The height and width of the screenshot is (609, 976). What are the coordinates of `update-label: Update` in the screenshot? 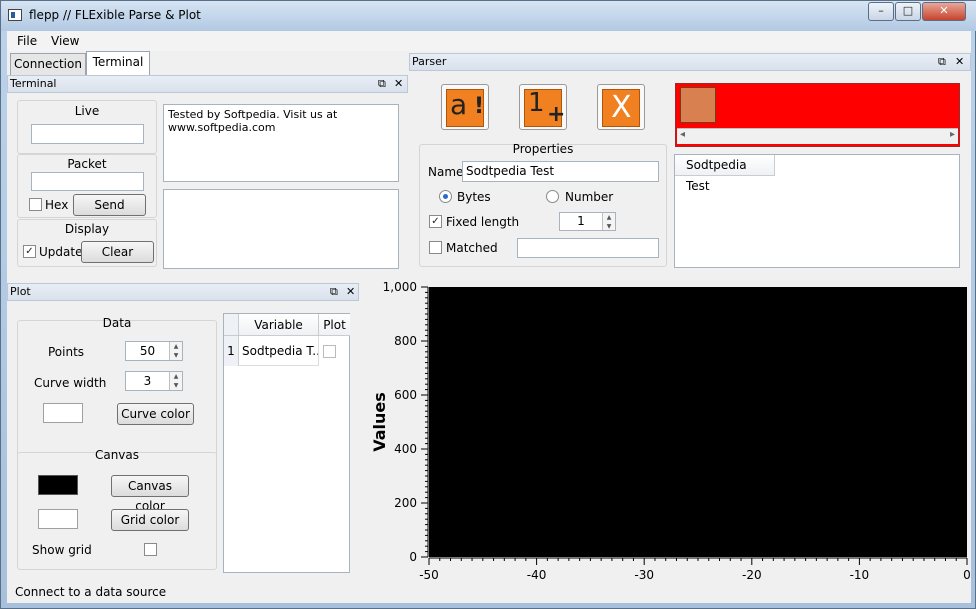 It's located at (61, 252).